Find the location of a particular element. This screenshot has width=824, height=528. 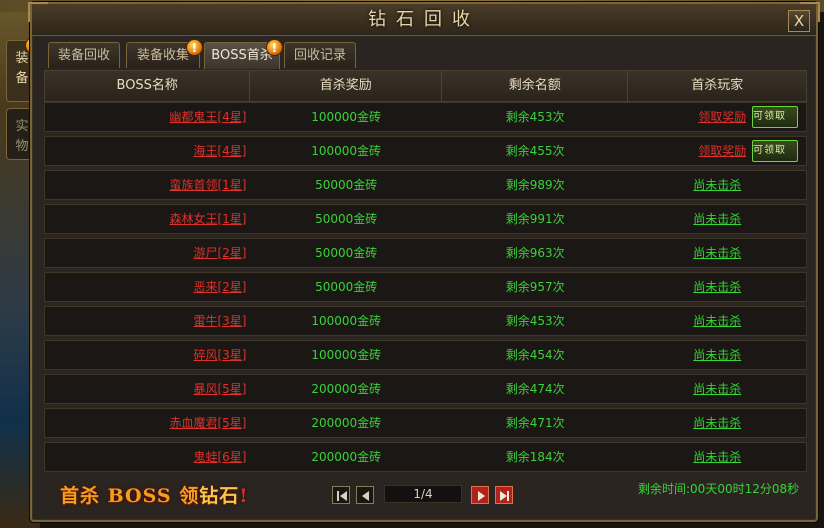

countdown-timer: 剩余时间:00天00时12分08秒 is located at coordinates (719, 489).